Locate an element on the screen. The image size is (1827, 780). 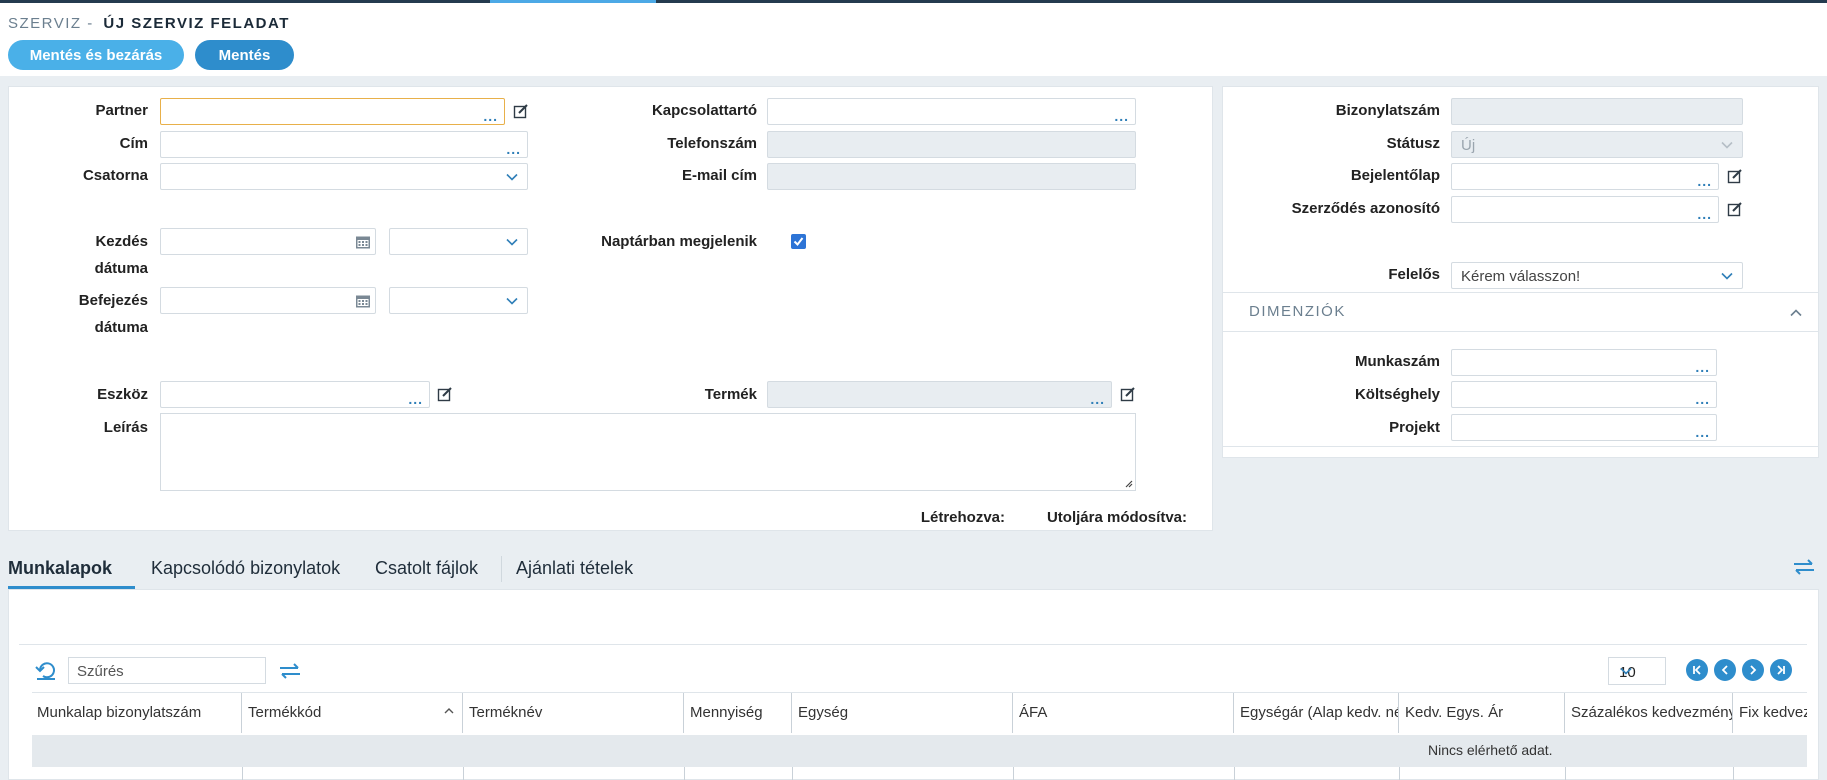
column-header: Kedv. Egys. Ár is located at coordinates (1482, 713).